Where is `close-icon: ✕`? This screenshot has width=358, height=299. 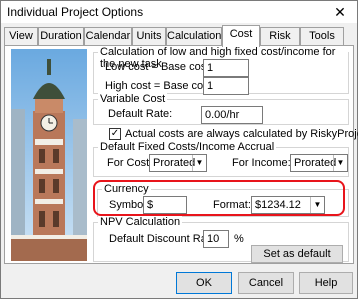
close-icon: ✕ is located at coordinates (340, 12).